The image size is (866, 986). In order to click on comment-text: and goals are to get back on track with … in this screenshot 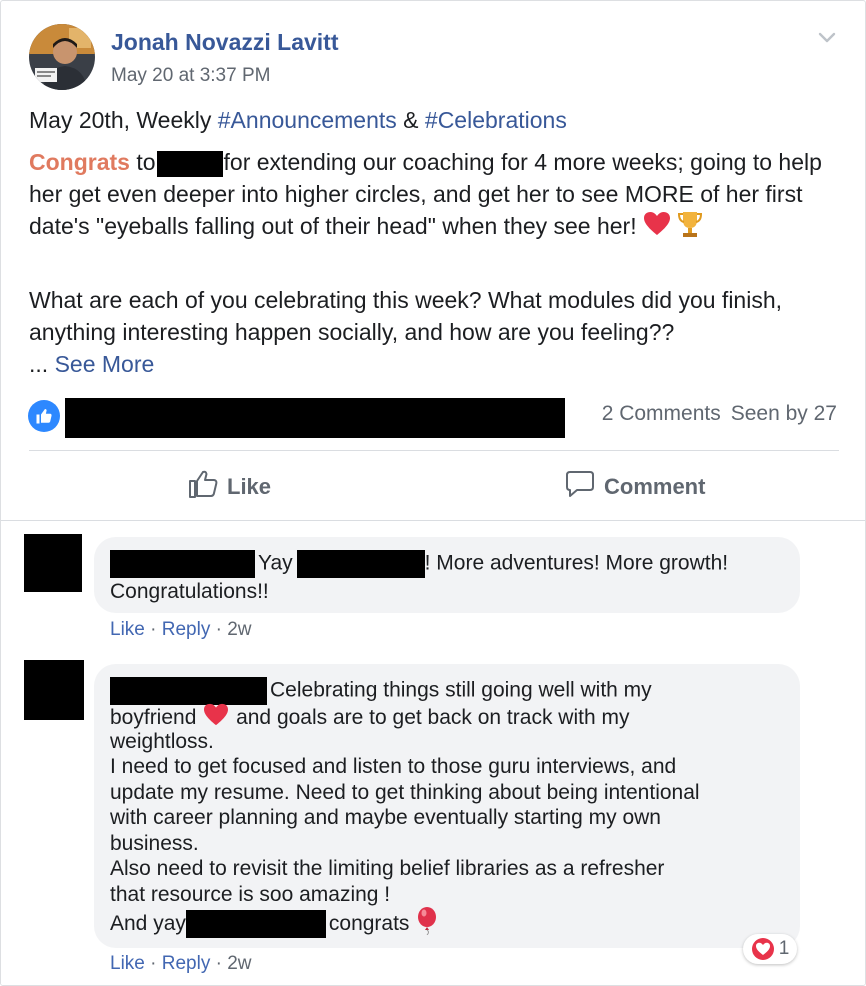, I will do `click(433, 717)`.